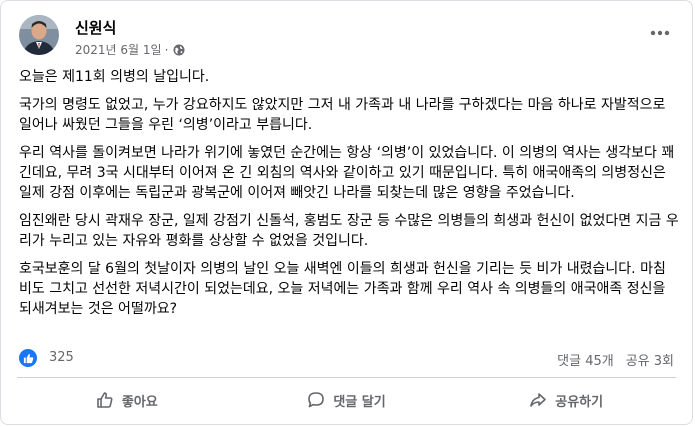  I want to click on divider, so click(346, 377).